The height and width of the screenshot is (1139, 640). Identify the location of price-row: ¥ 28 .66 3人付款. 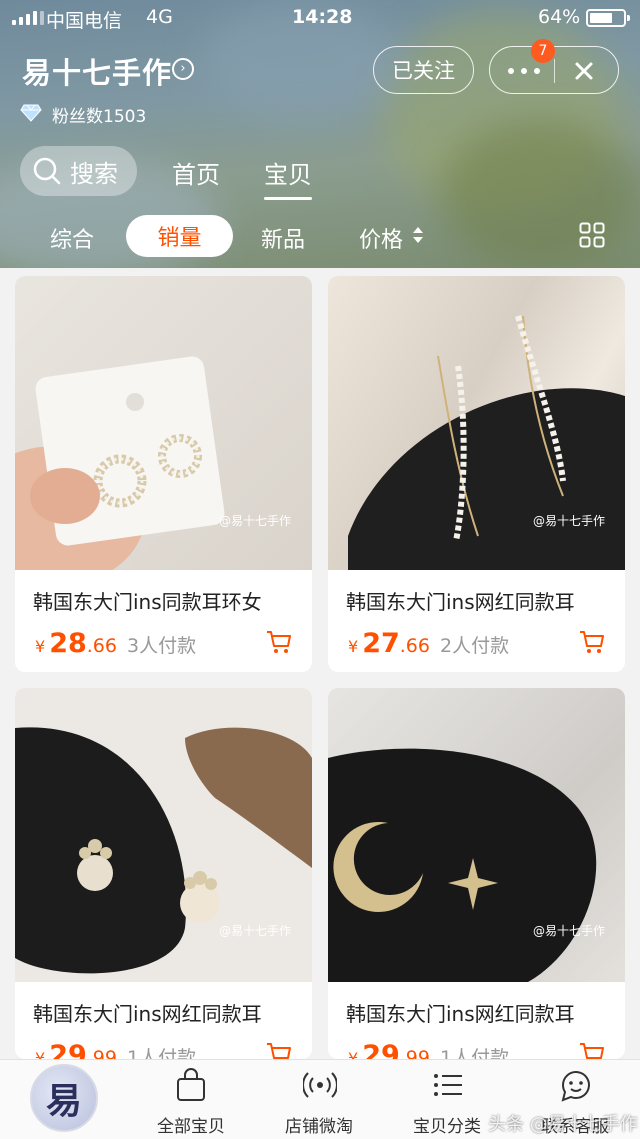
(115, 643).